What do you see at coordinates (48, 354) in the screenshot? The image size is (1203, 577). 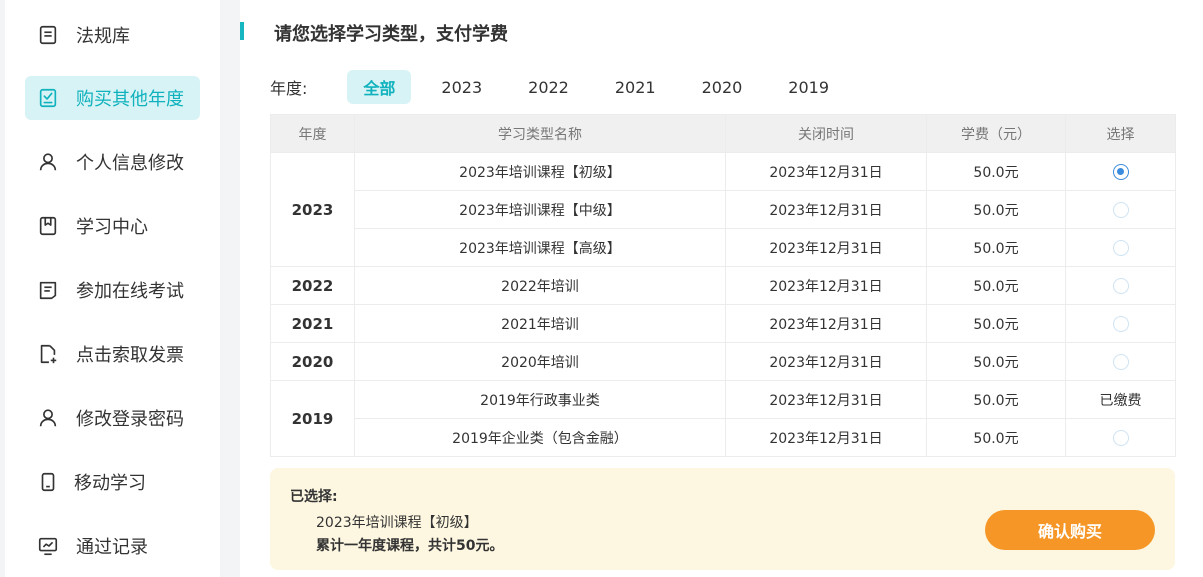 I see `invoice-icon` at bounding box center [48, 354].